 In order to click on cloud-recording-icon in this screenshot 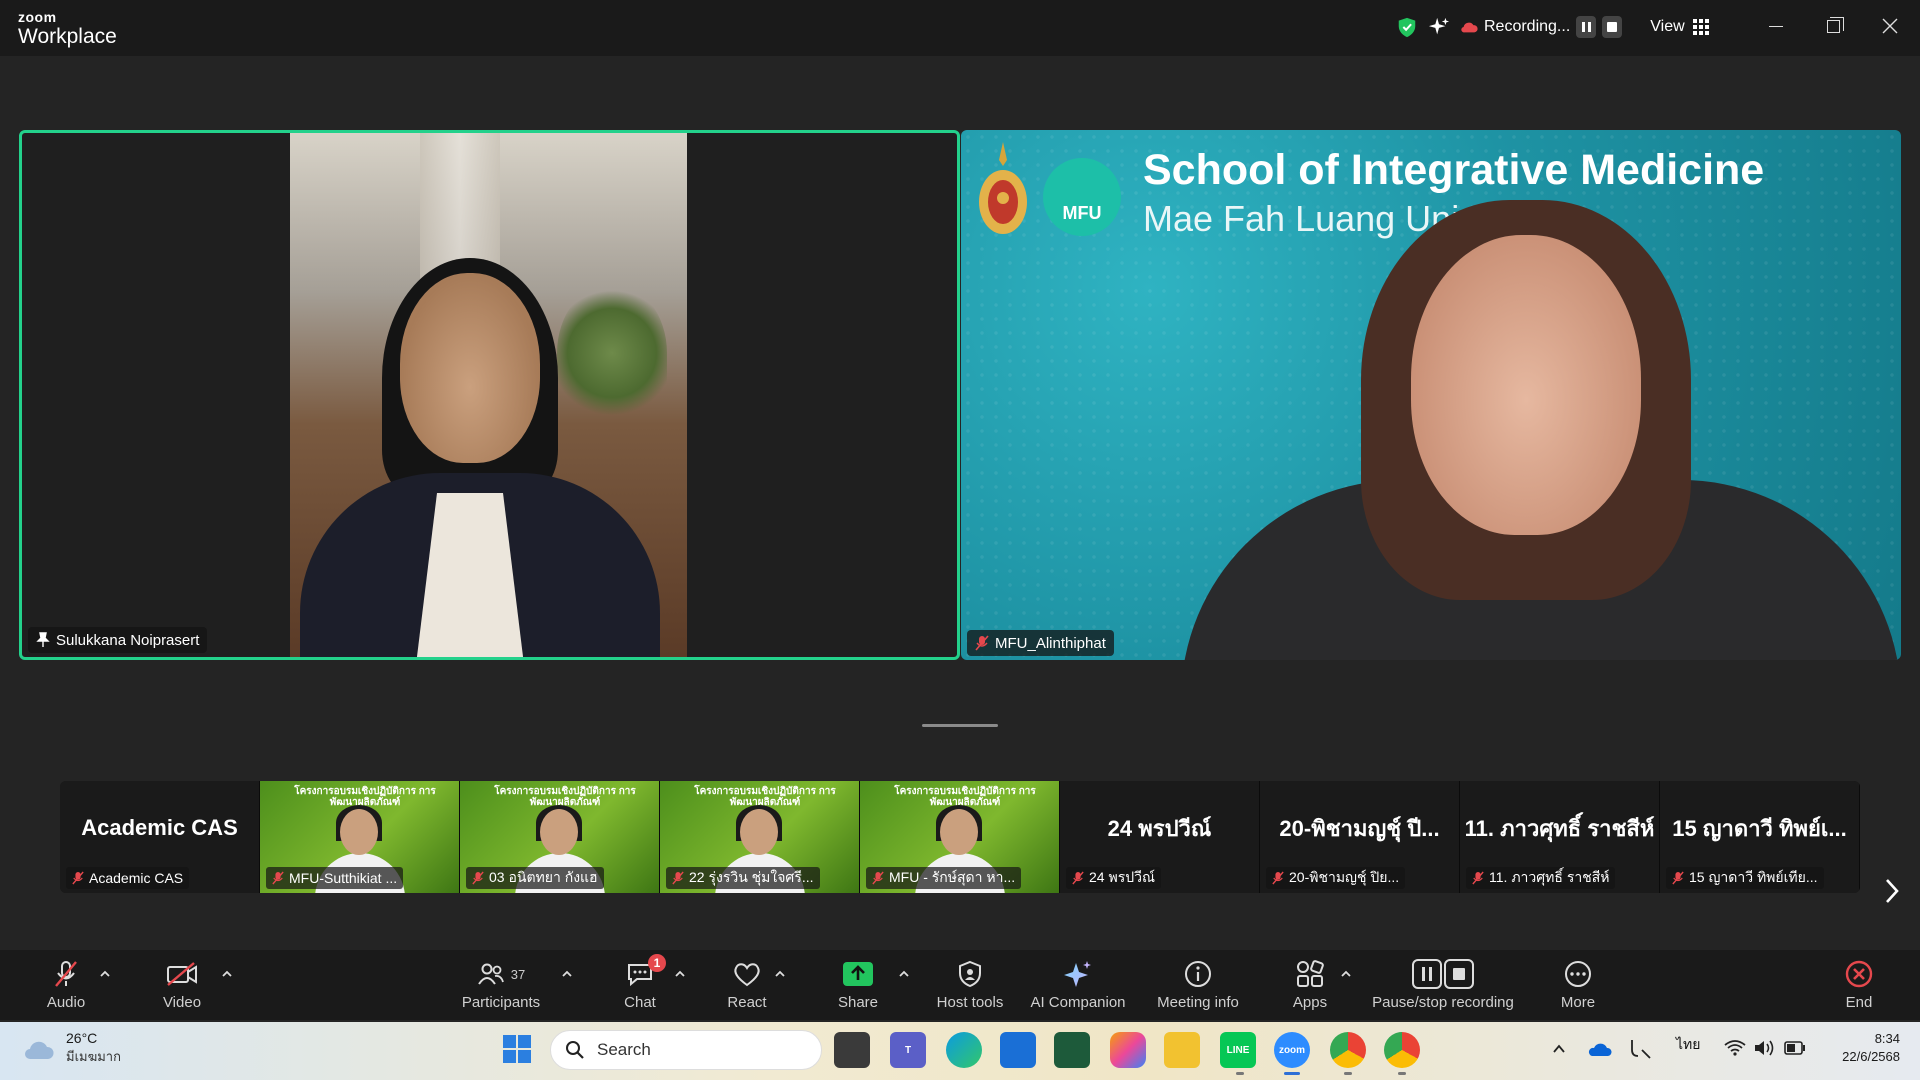, I will do `click(1469, 27)`.